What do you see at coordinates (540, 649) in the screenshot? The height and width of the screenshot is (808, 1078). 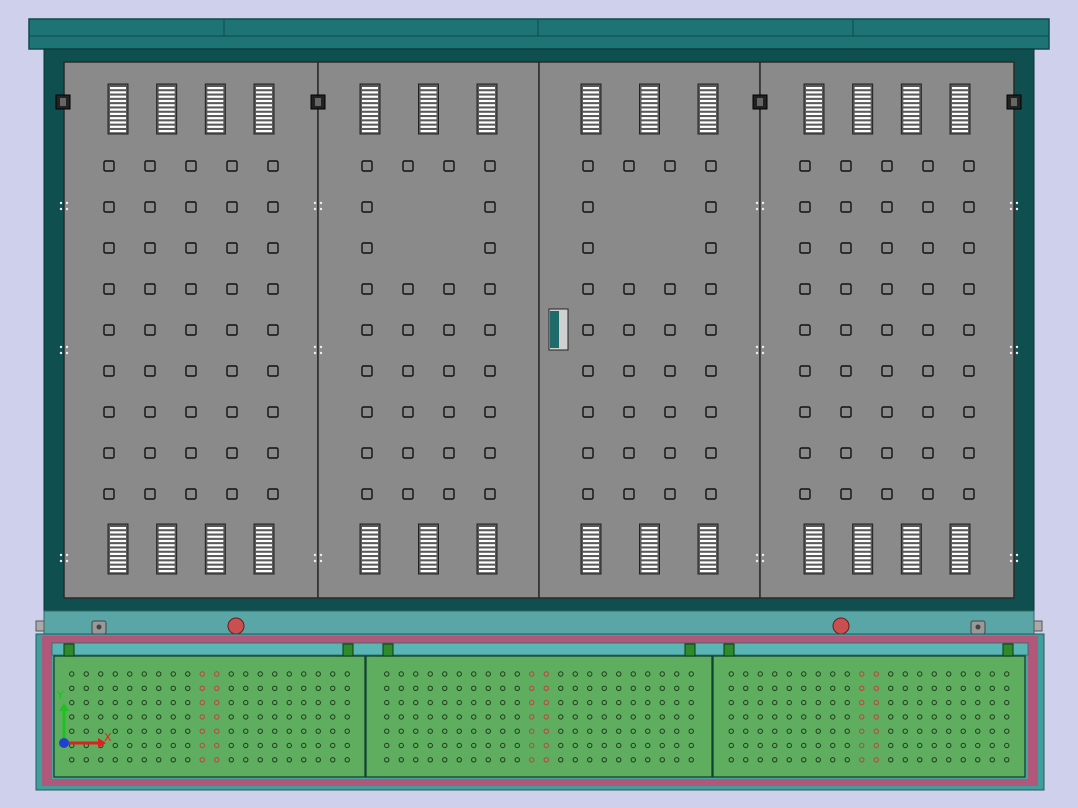 I see `base-rail` at bounding box center [540, 649].